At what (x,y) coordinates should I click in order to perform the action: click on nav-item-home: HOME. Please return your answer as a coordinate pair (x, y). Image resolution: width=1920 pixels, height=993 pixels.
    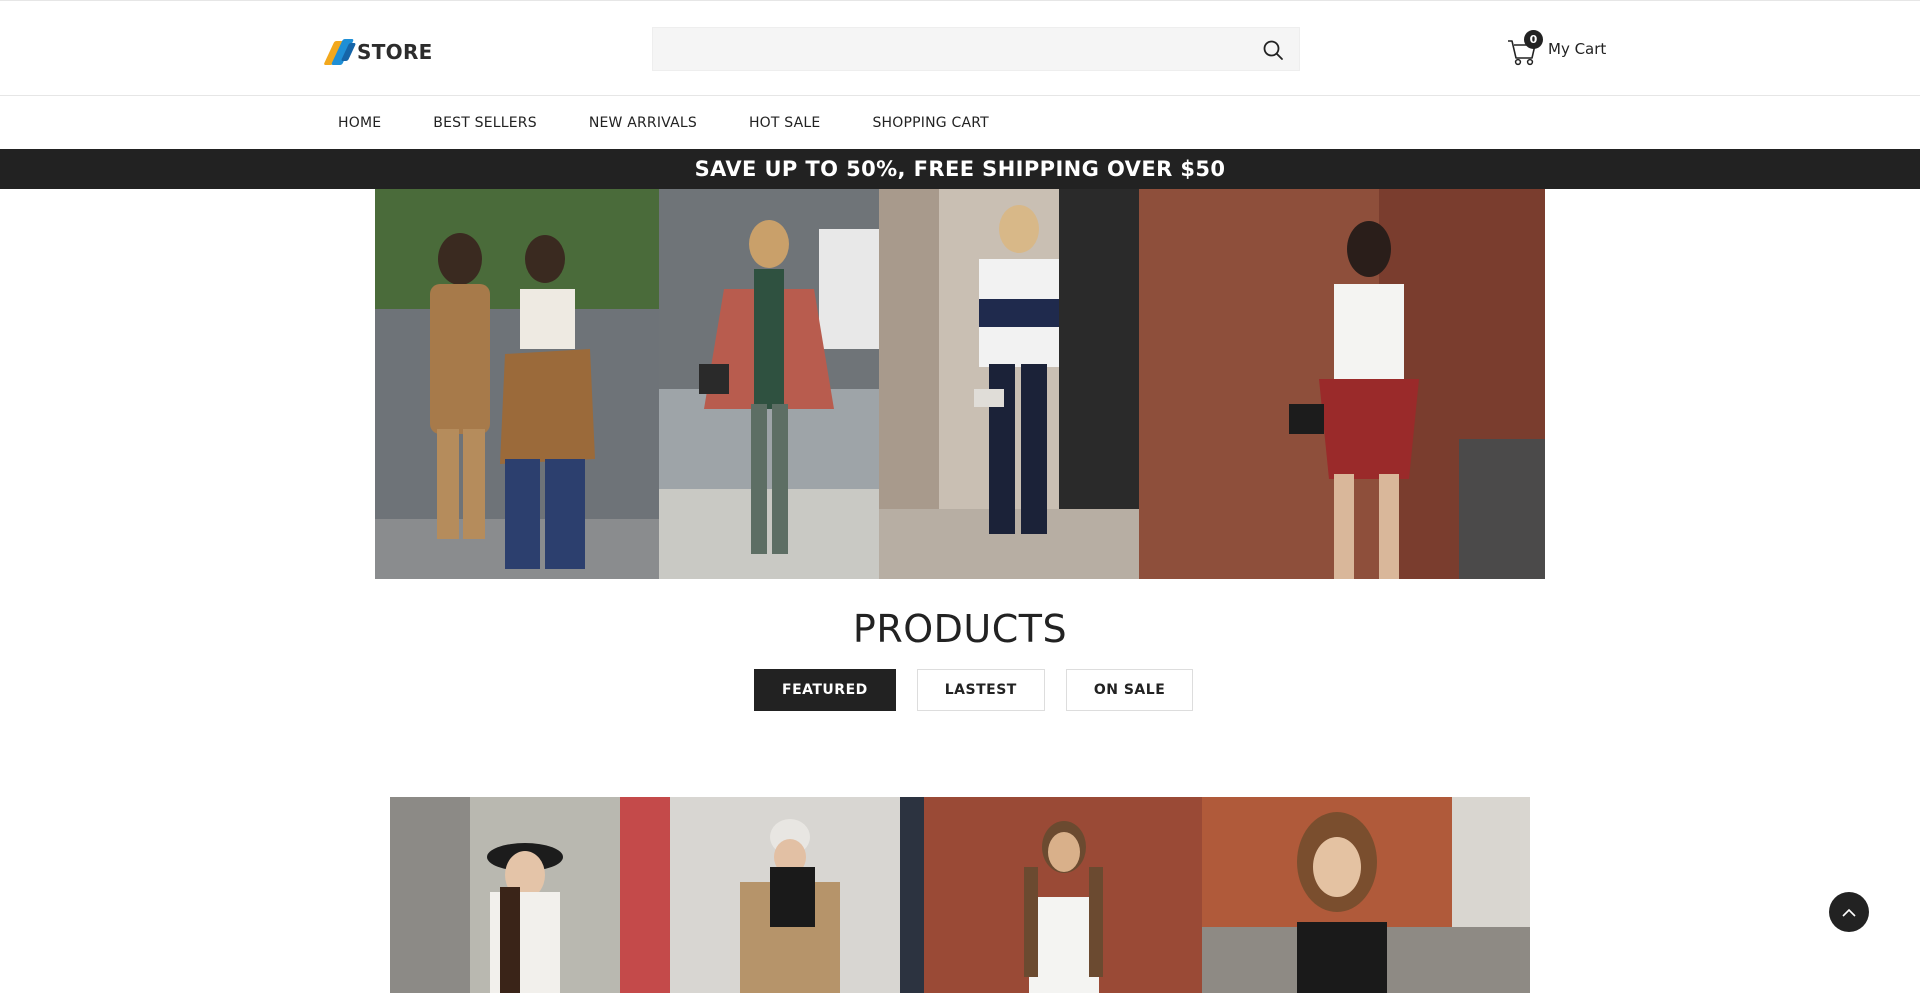
    Looking at the image, I should click on (359, 123).